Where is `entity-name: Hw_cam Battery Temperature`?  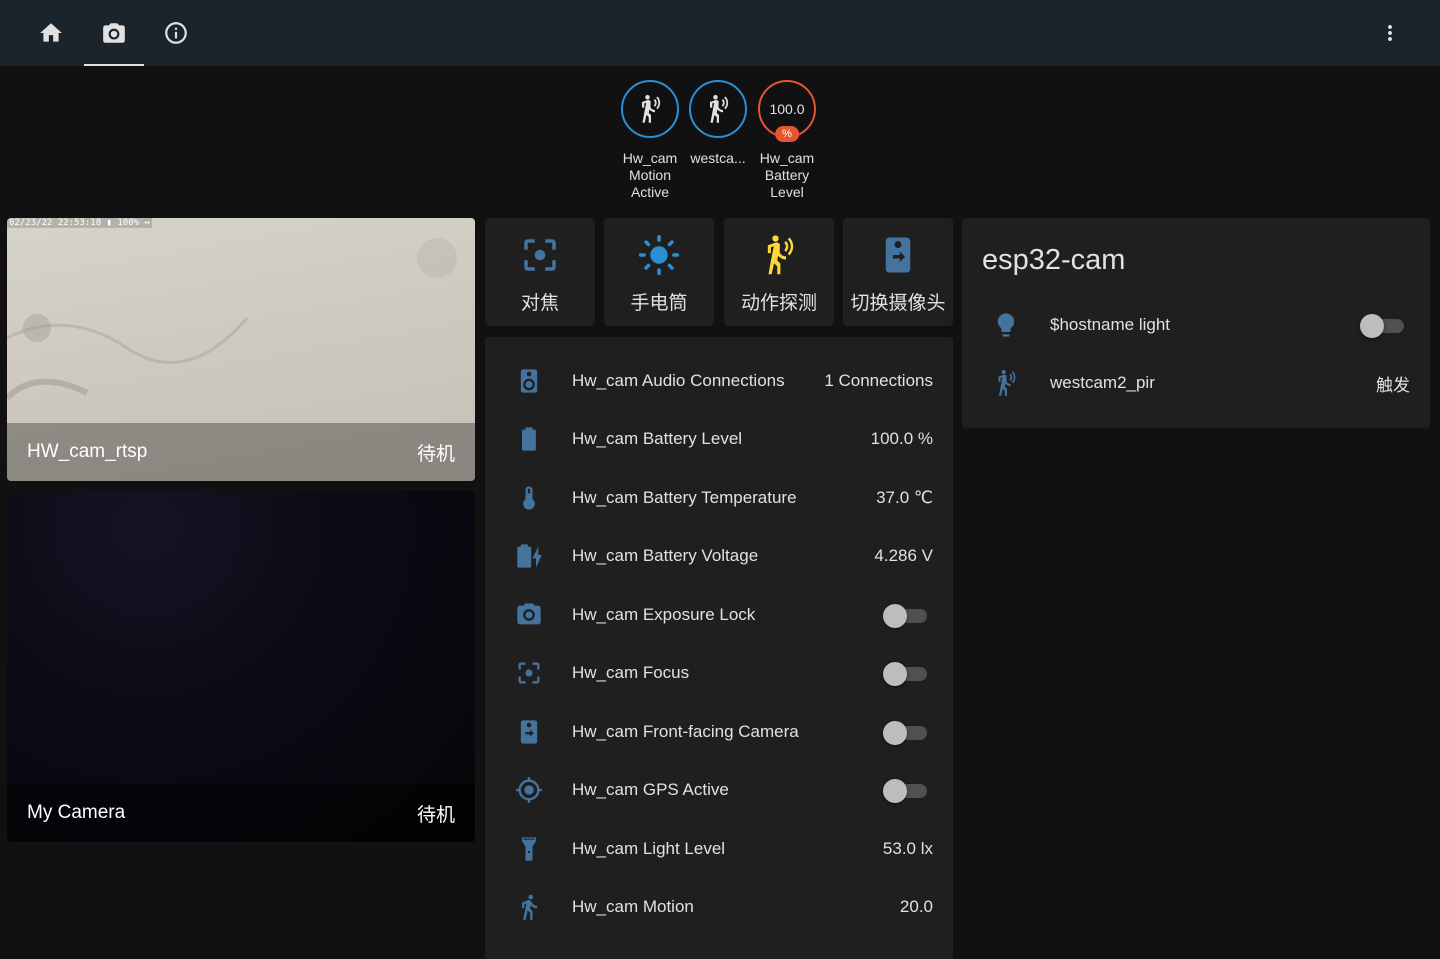 entity-name: Hw_cam Battery Temperature is located at coordinates (684, 497).